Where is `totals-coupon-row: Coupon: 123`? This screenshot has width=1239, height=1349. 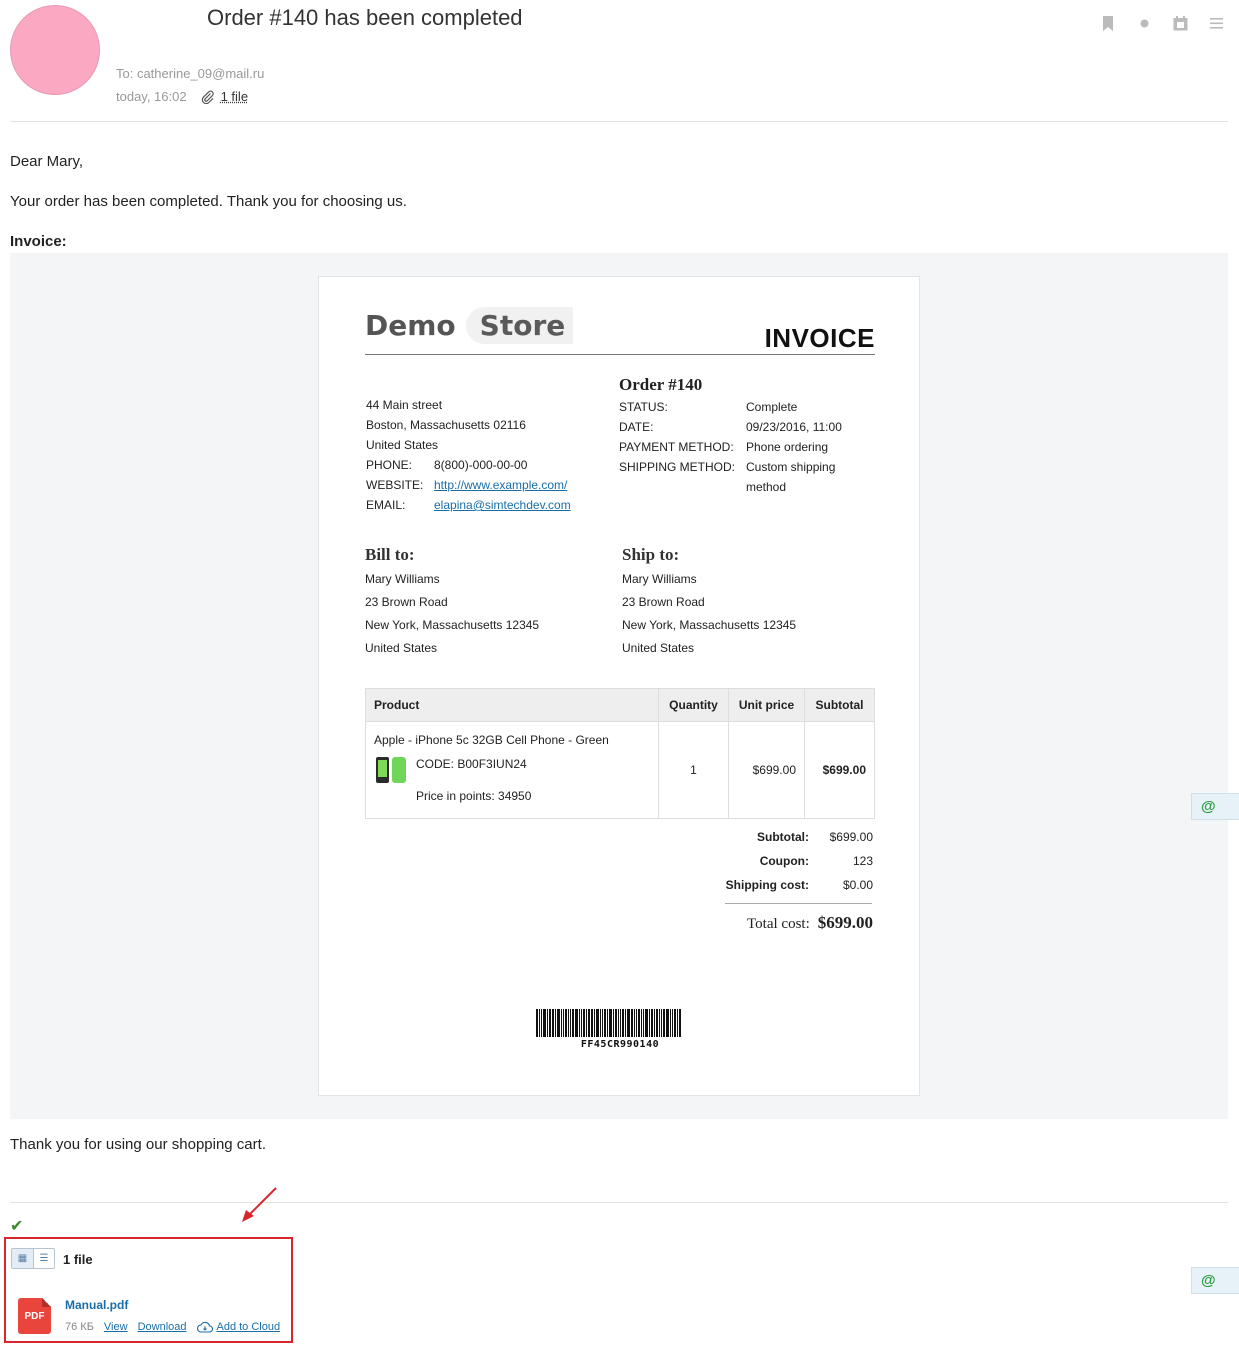 totals-coupon-row: Coupon: 123 is located at coordinates (781, 861).